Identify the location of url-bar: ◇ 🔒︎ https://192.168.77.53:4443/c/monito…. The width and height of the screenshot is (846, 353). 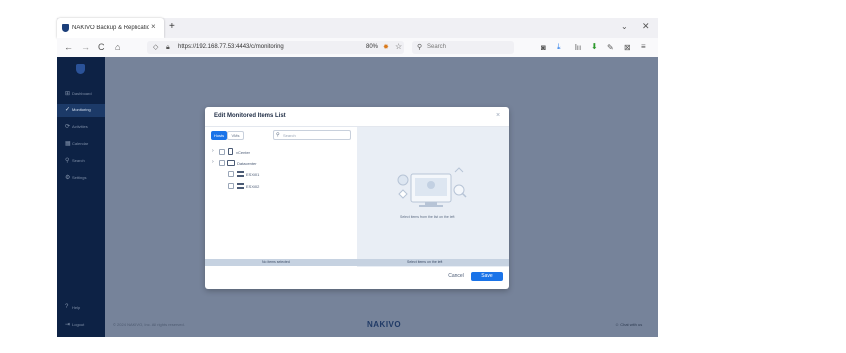
(275, 47).